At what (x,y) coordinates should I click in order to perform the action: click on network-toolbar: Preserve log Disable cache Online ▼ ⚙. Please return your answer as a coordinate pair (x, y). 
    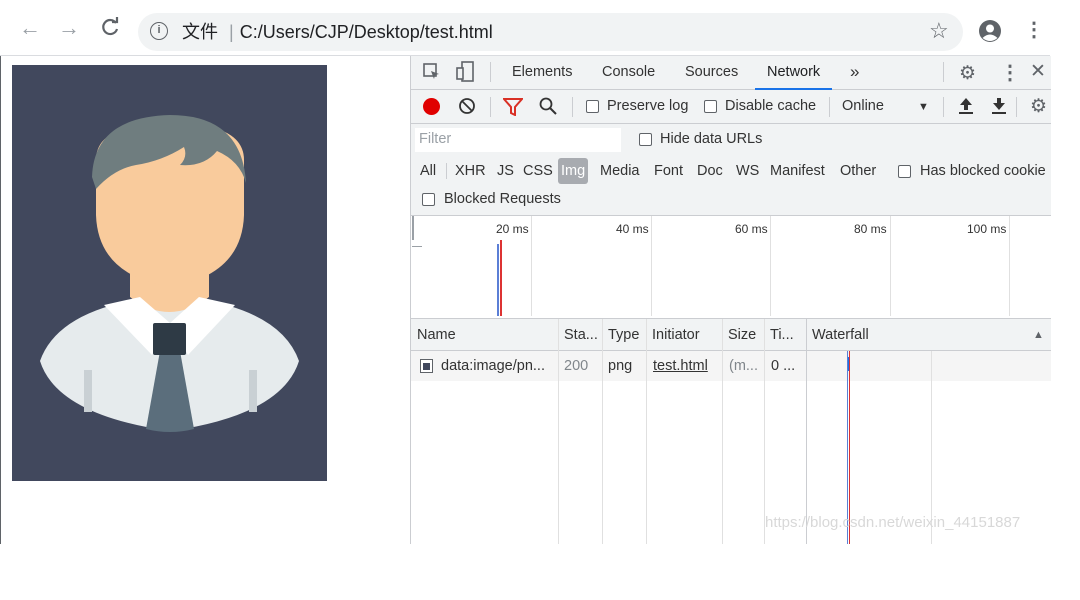
    Looking at the image, I should click on (731, 107).